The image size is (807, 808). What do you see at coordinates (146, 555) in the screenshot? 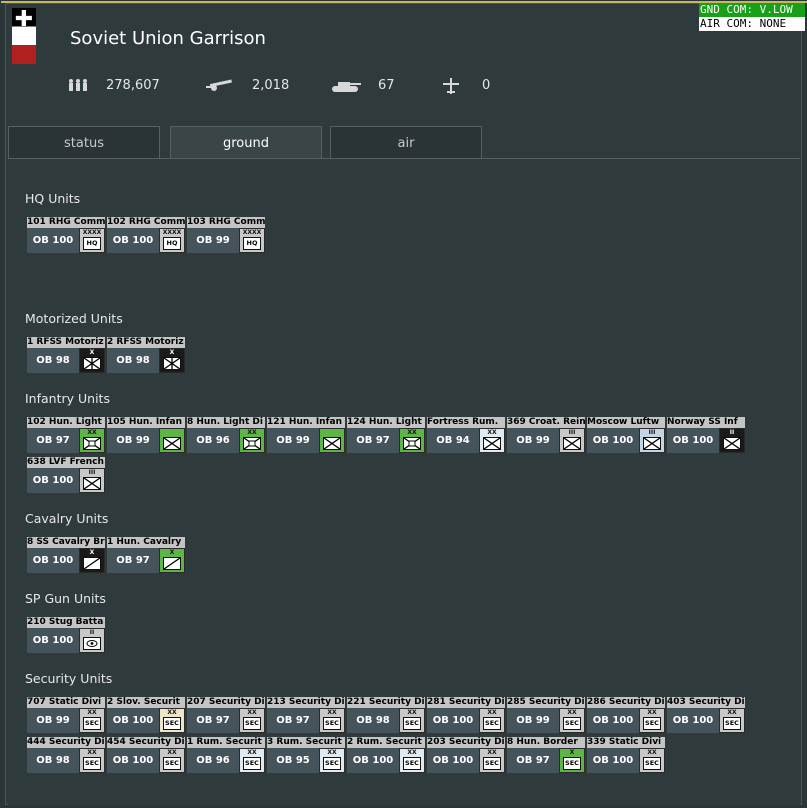
I see `unit-card: 1 Hun. Cavalry OB 97 X` at bounding box center [146, 555].